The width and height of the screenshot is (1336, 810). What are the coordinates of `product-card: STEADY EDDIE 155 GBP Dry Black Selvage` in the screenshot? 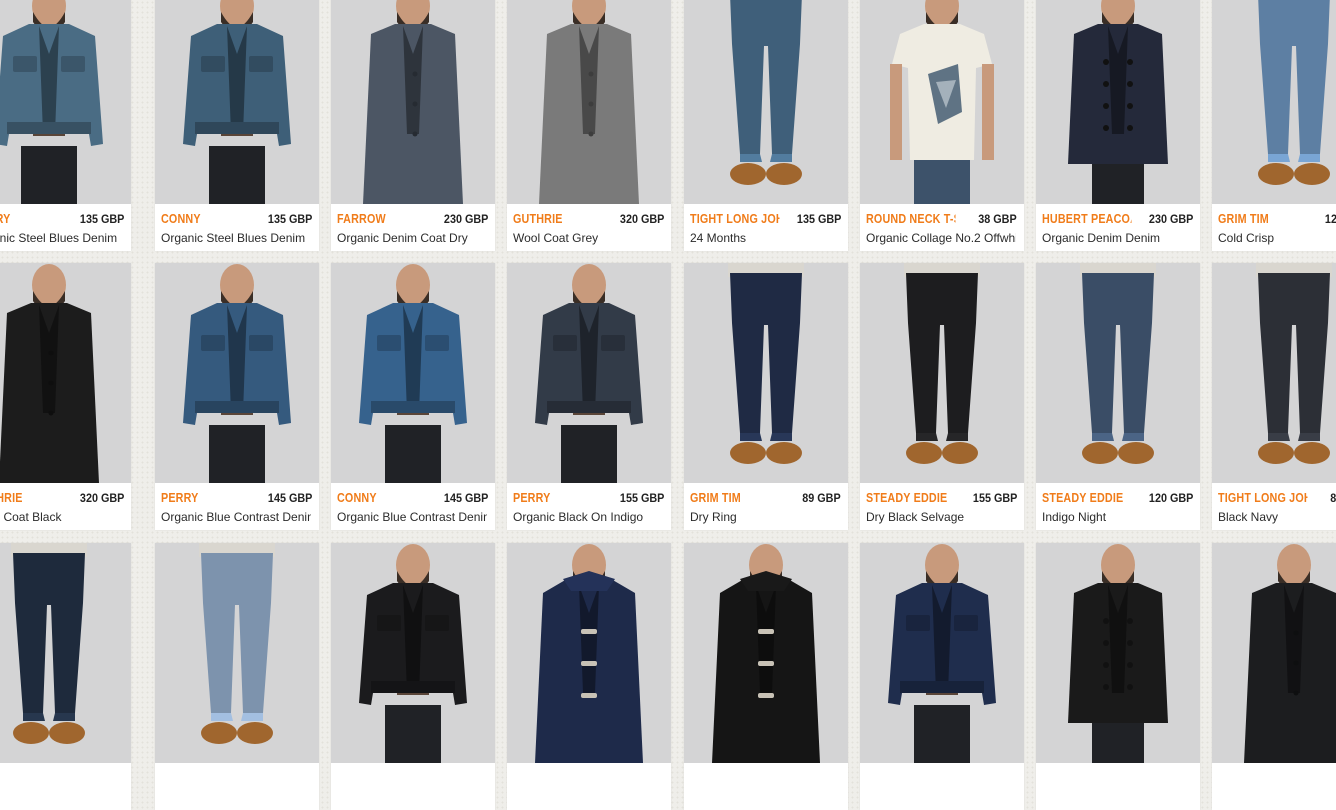 It's located at (942, 396).